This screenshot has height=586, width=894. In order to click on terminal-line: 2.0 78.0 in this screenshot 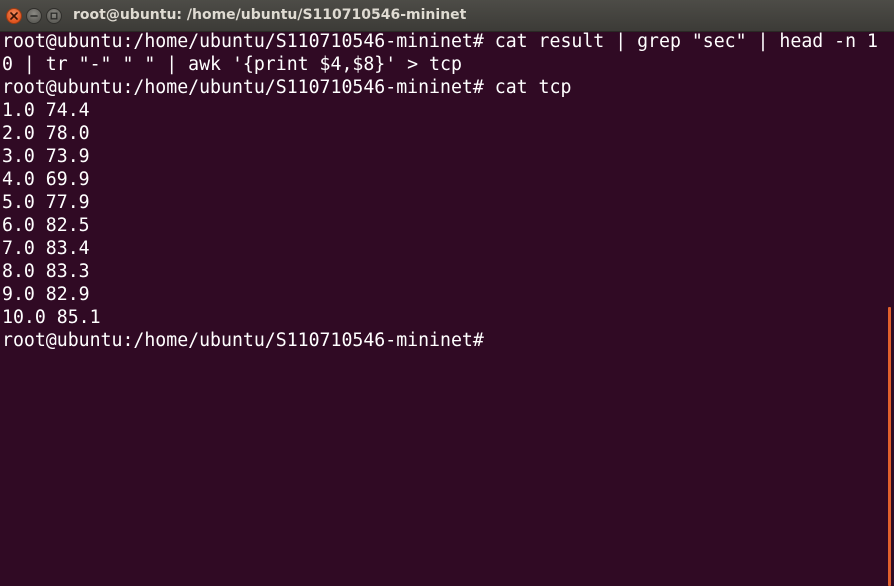, I will do `click(46, 133)`.